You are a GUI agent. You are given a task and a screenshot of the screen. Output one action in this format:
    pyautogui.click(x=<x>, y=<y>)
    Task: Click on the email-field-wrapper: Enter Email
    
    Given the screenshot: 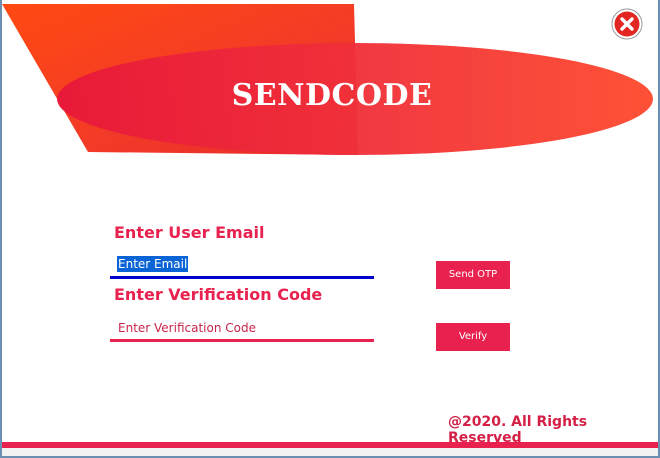 What is the action you would take?
    pyautogui.click(x=242, y=266)
    